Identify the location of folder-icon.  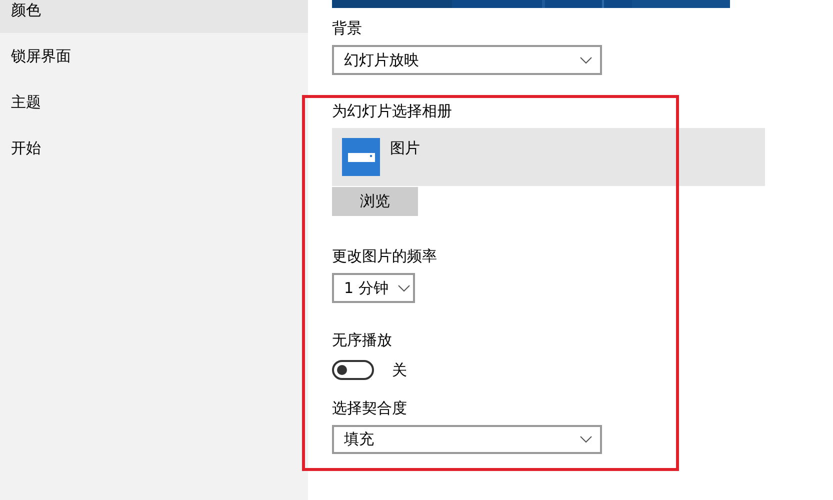
(361, 157).